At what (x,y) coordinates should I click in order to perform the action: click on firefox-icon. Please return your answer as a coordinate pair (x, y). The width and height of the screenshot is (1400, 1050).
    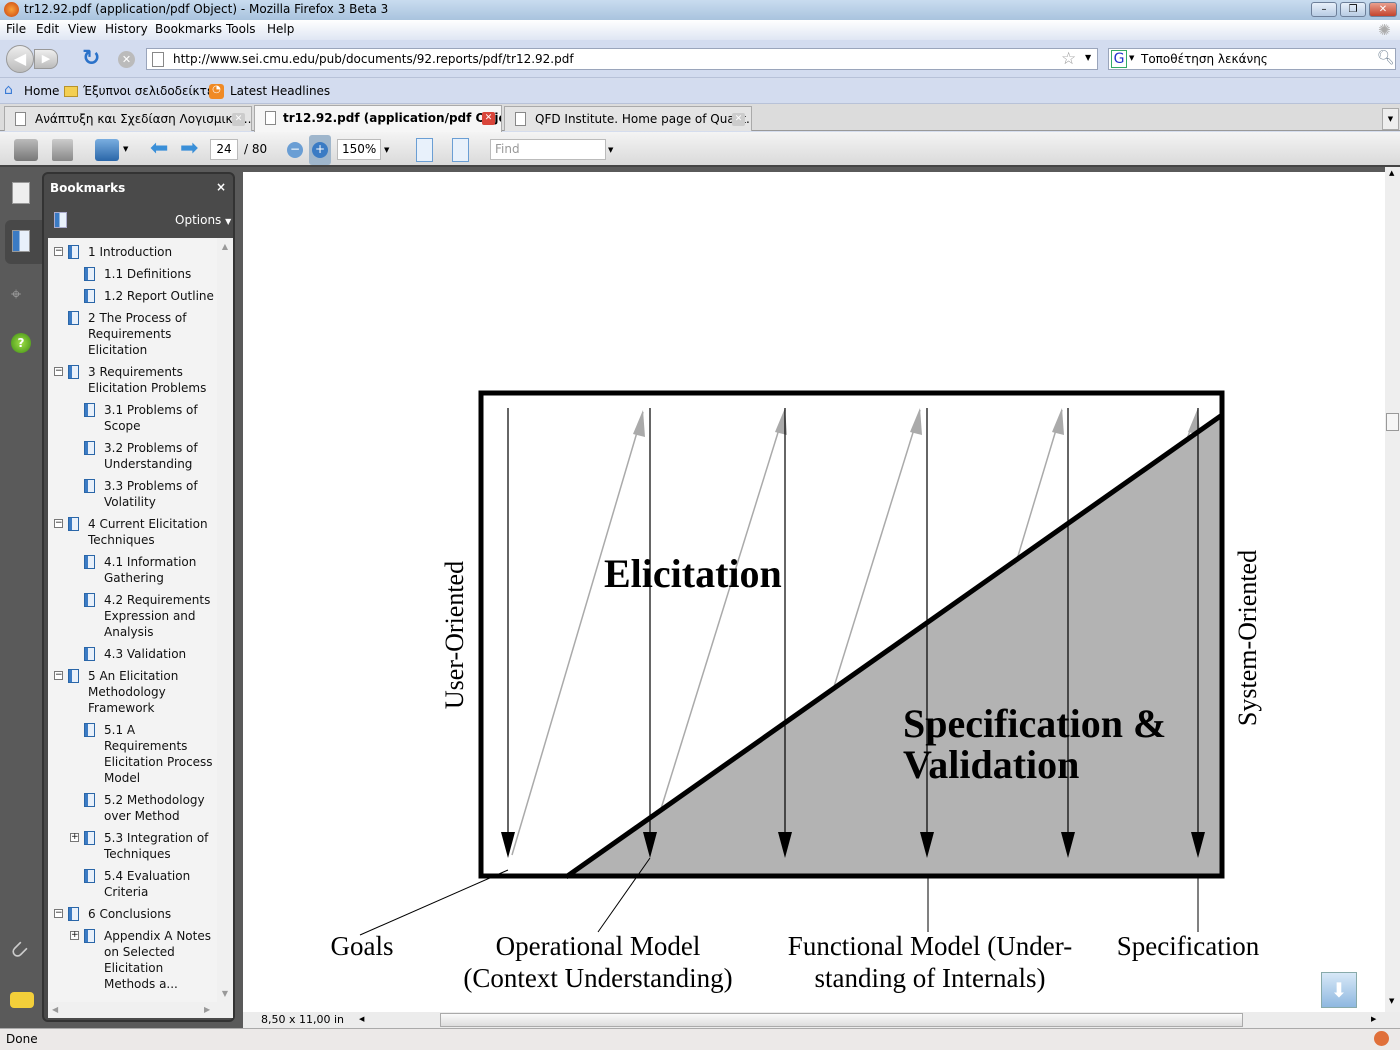
    Looking at the image, I should click on (11, 9).